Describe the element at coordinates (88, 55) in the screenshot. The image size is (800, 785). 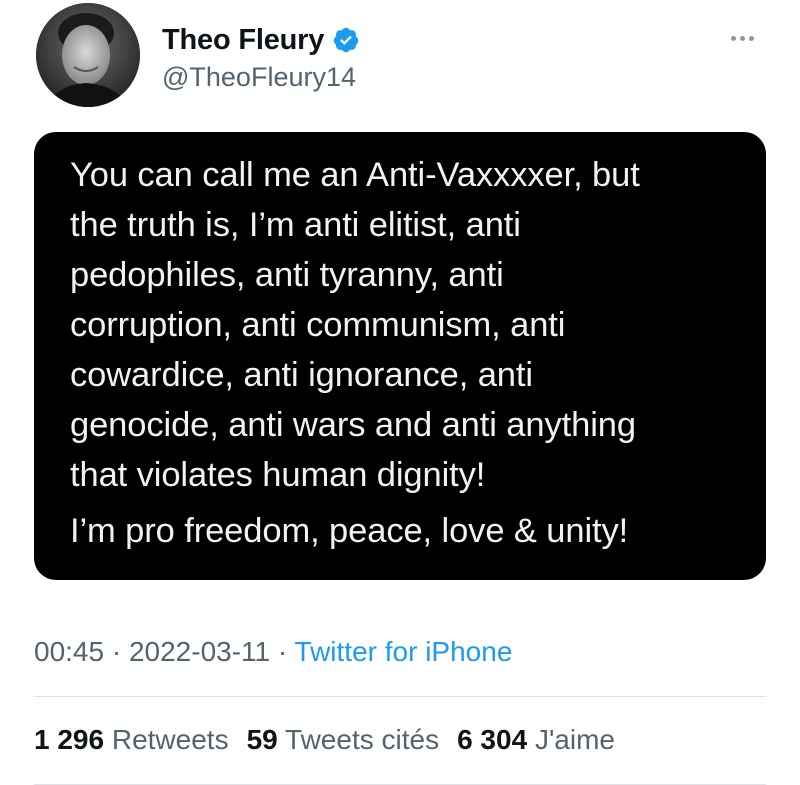
I see `avatar` at that location.